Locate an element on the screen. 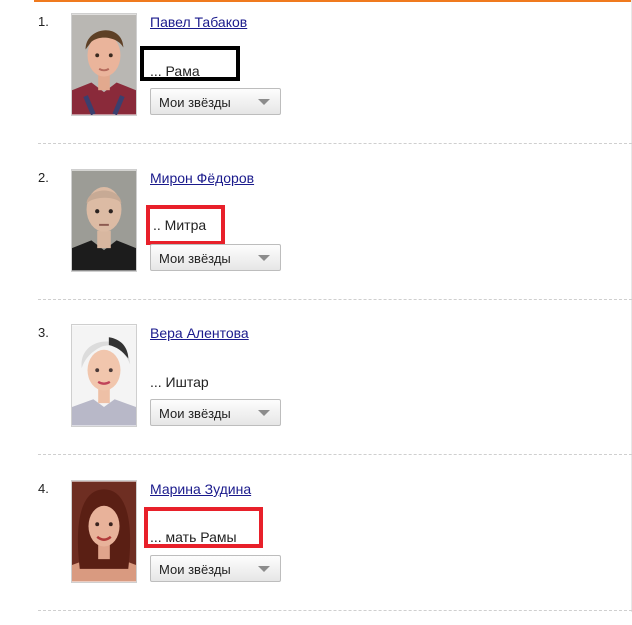 This screenshot has height=625, width=632. actor-name-link: Павел Табаков is located at coordinates (198, 22).